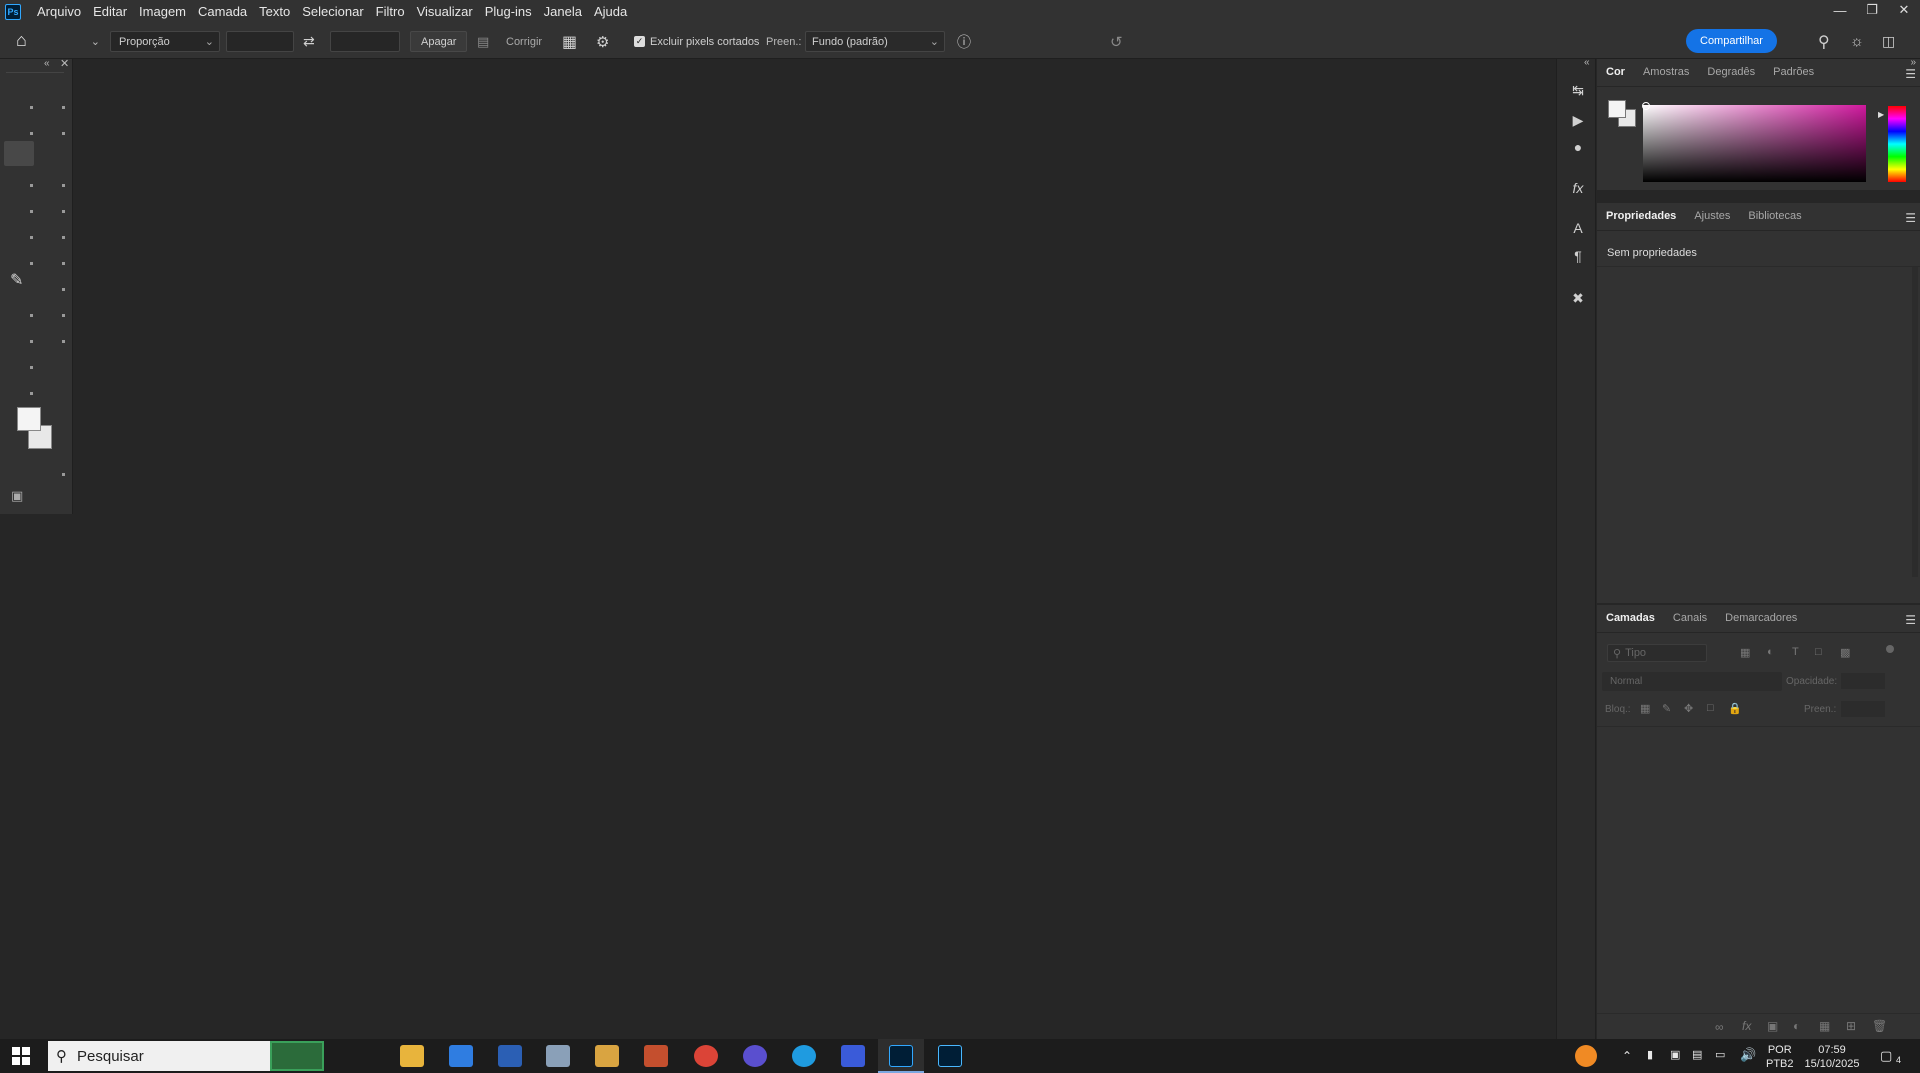 The height and width of the screenshot is (1073, 1920). What do you see at coordinates (569, 41) in the screenshot?
I see `grid-overlay-icon: ▦` at bounding box center [569, 41].